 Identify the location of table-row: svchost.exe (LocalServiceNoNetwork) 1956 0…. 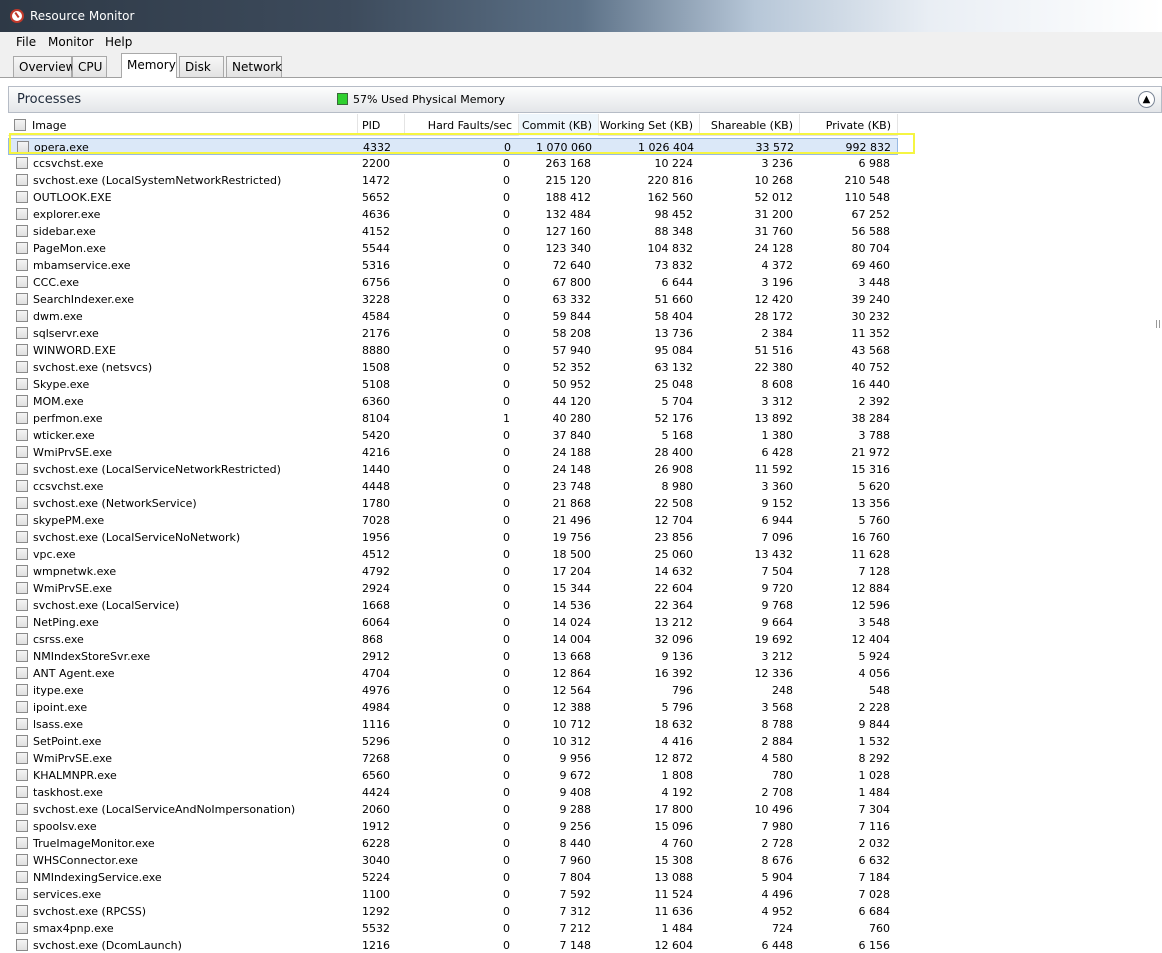
(453, 537).